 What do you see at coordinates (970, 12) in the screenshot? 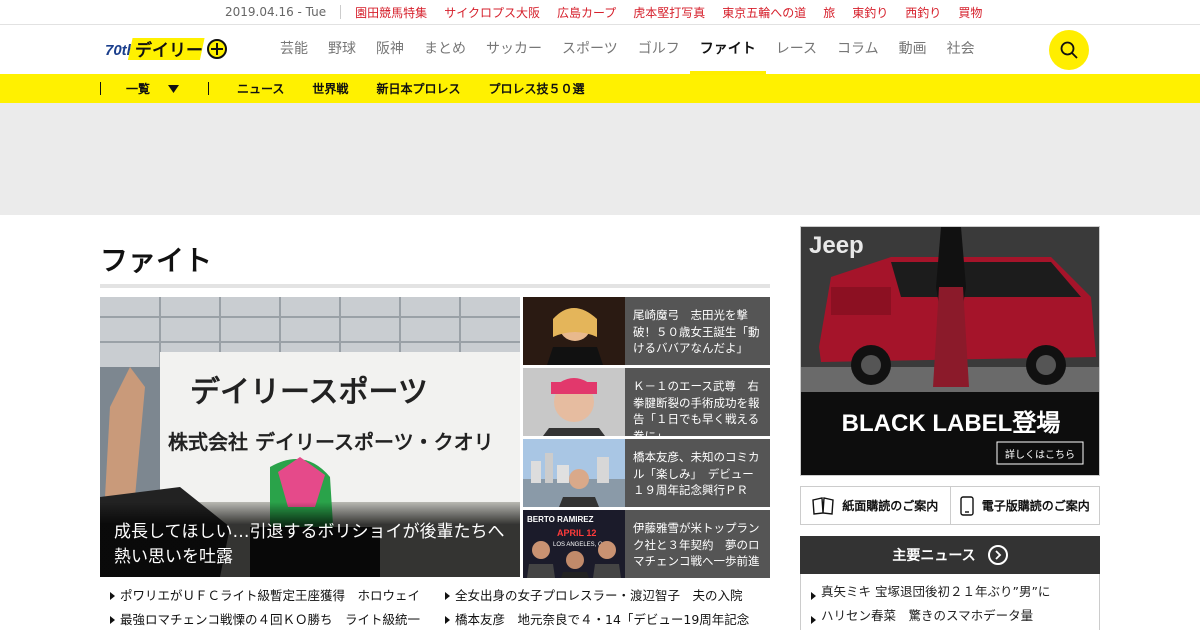
I see `top-link-shopping: 買物` at bounding box center [970, 12].